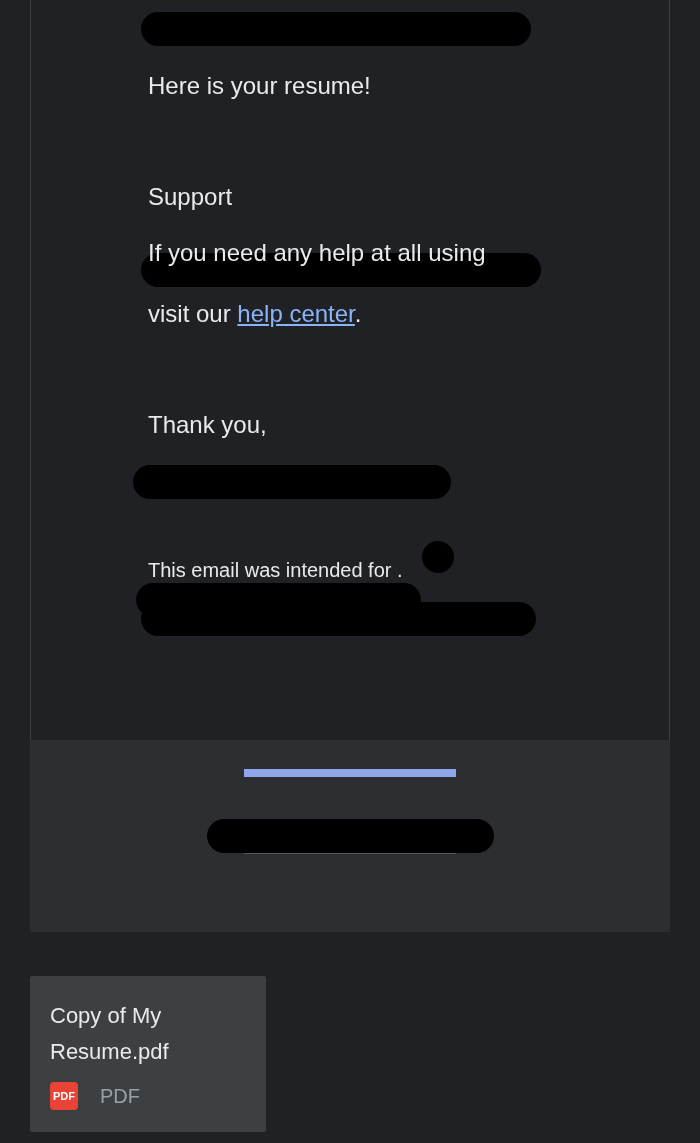  Describe the element at coordinates (110, 1052) in the screenshot. I see `attachment-name: Resume.pdf` at that location.